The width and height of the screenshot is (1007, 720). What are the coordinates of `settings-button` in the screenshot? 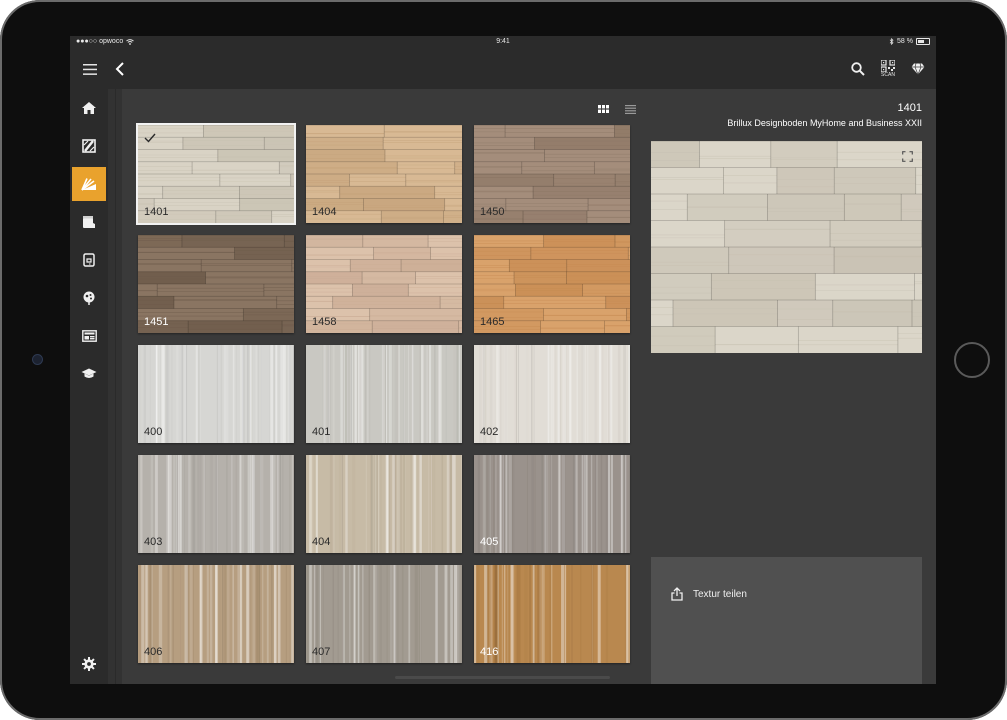 It's located at (89, 664).